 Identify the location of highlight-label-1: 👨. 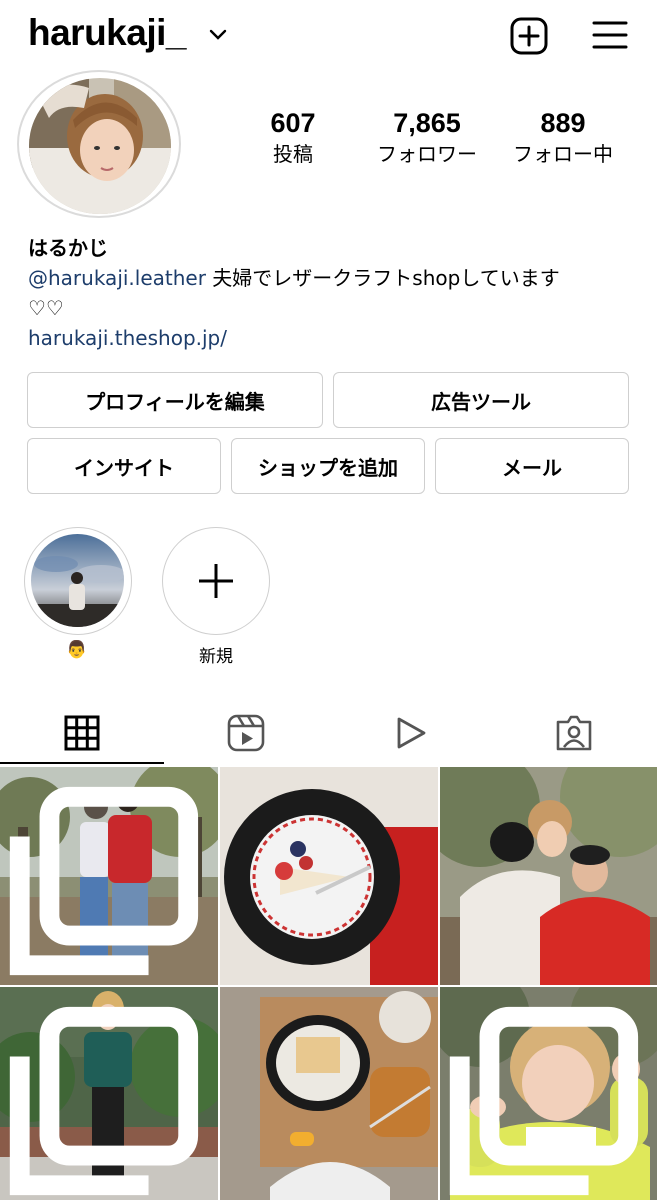
(77, 650).